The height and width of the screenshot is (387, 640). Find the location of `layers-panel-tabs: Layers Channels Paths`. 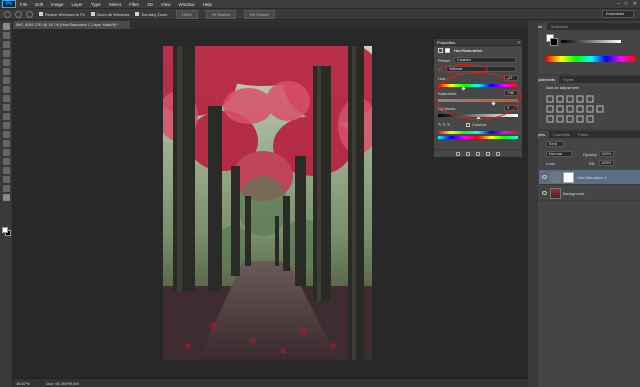

layers-panel-tabs: Layers Channels Paths is located at coordinates (584, 134).